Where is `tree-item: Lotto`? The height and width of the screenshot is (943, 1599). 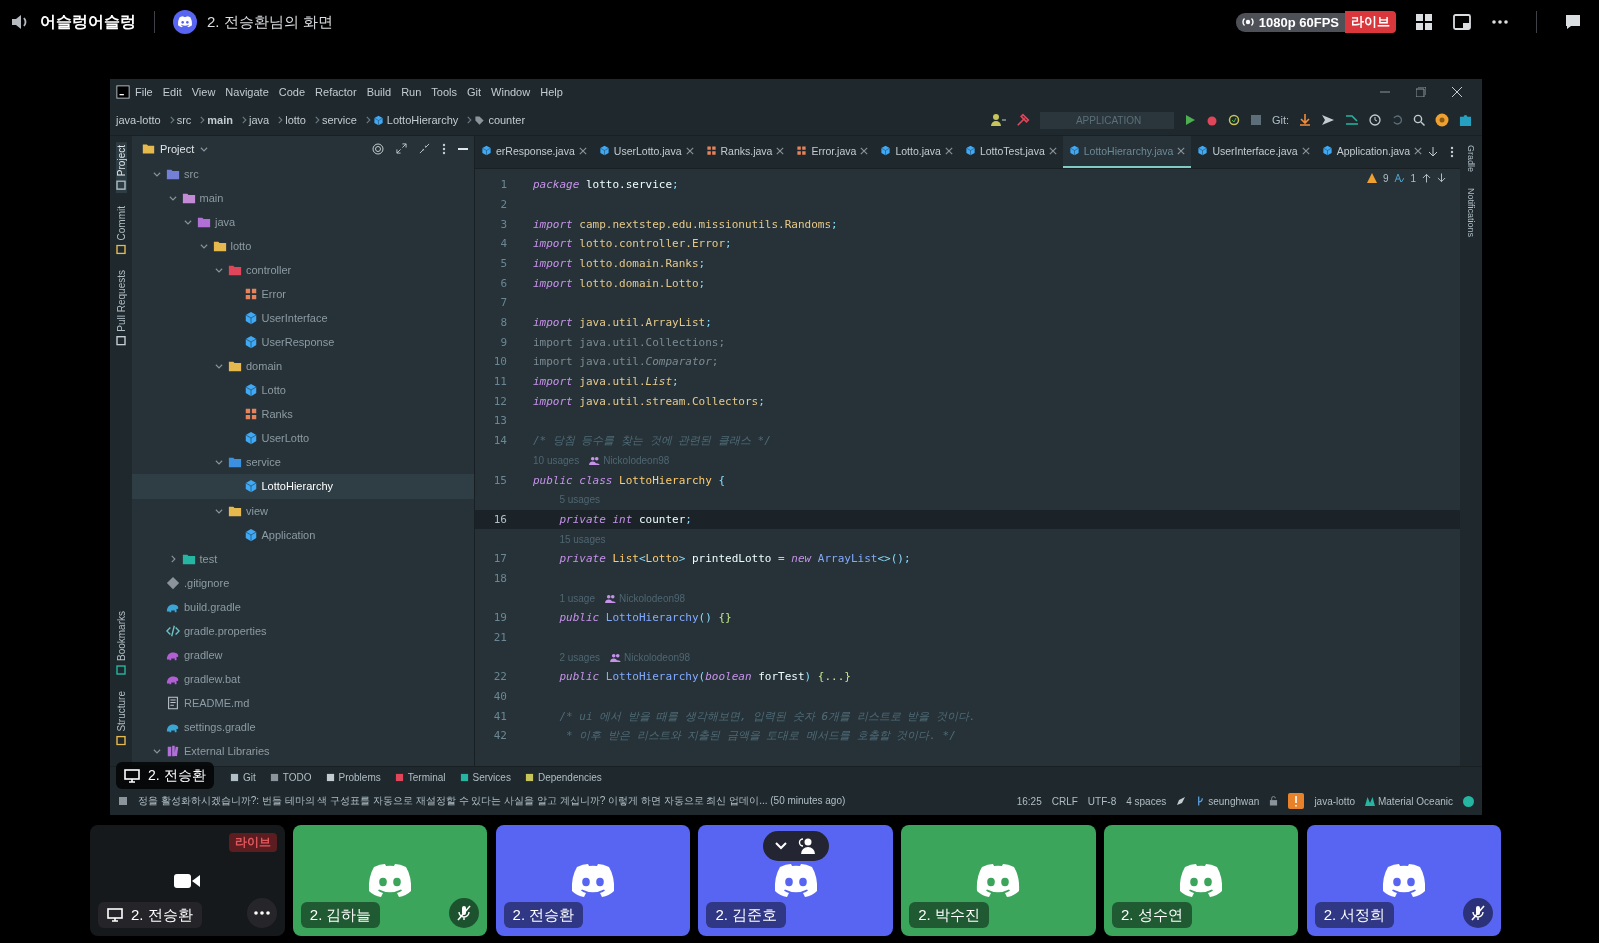
tree-item: Lotto is located at coordinates (303, 390).